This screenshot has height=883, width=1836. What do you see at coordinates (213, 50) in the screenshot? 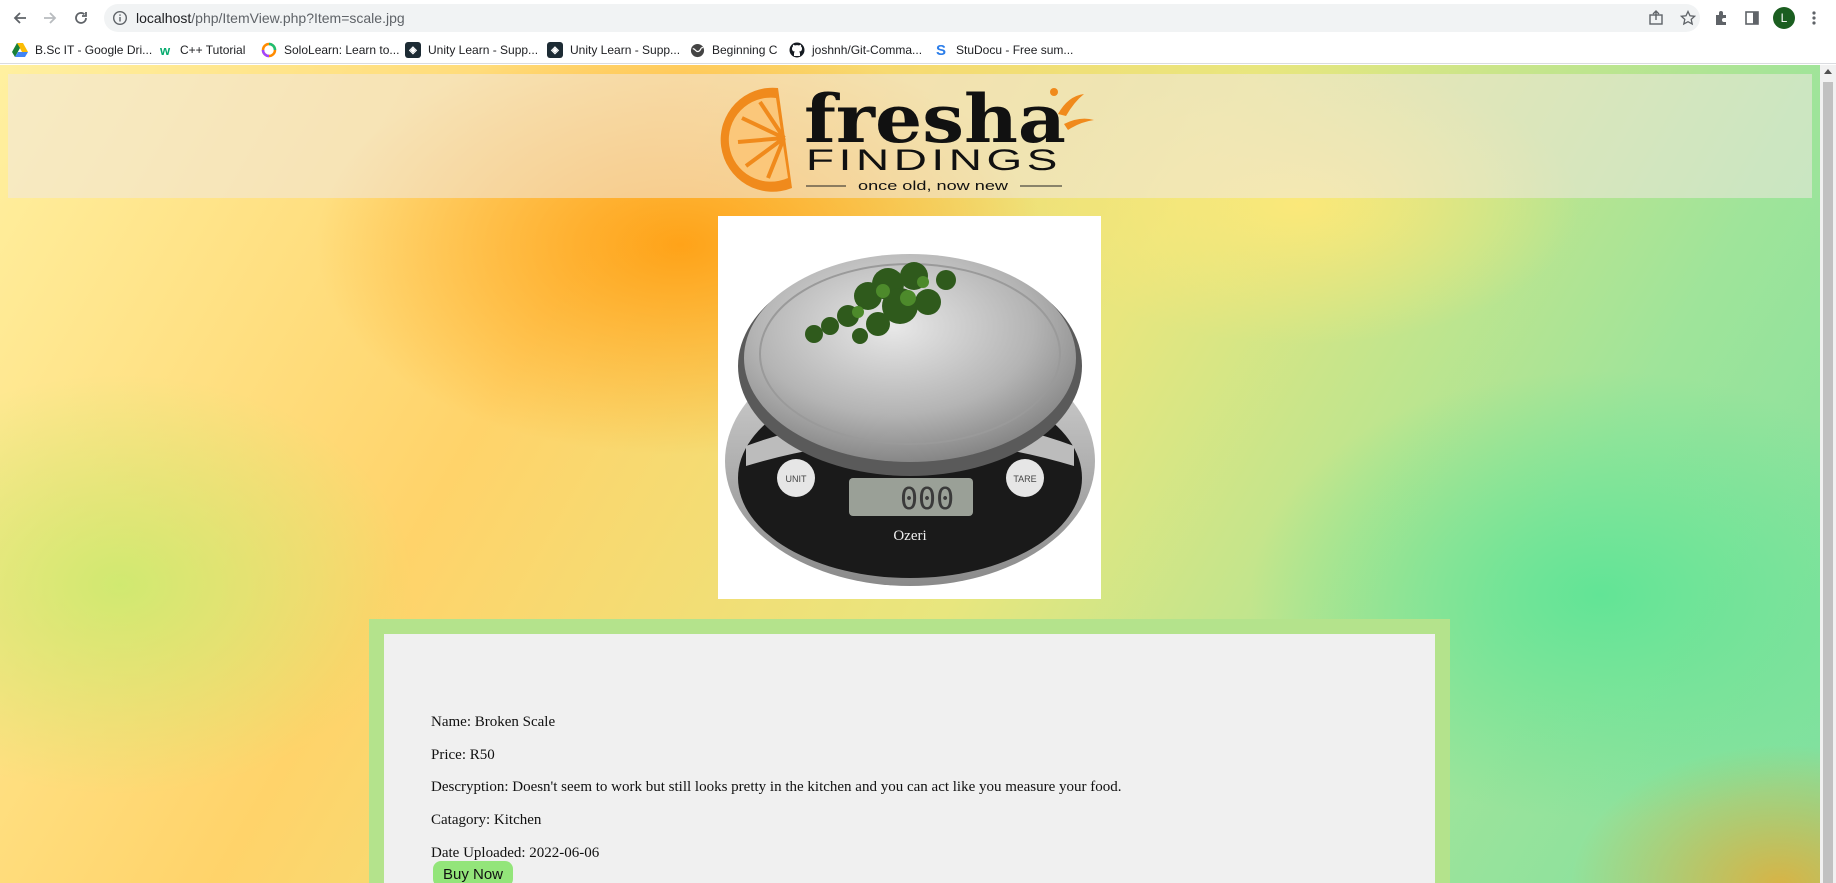
I see `bookmark-label: C++ Tutorial` at bounding box center [213, 50].